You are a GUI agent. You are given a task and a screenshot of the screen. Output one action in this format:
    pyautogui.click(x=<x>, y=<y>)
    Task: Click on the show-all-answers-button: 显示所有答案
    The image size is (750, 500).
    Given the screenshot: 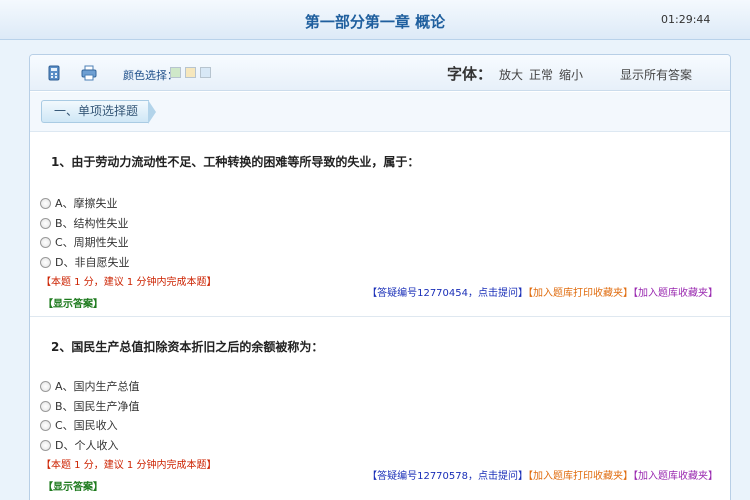 What is the action you would take?
    pyautogui.click(x=656, y=74)
    